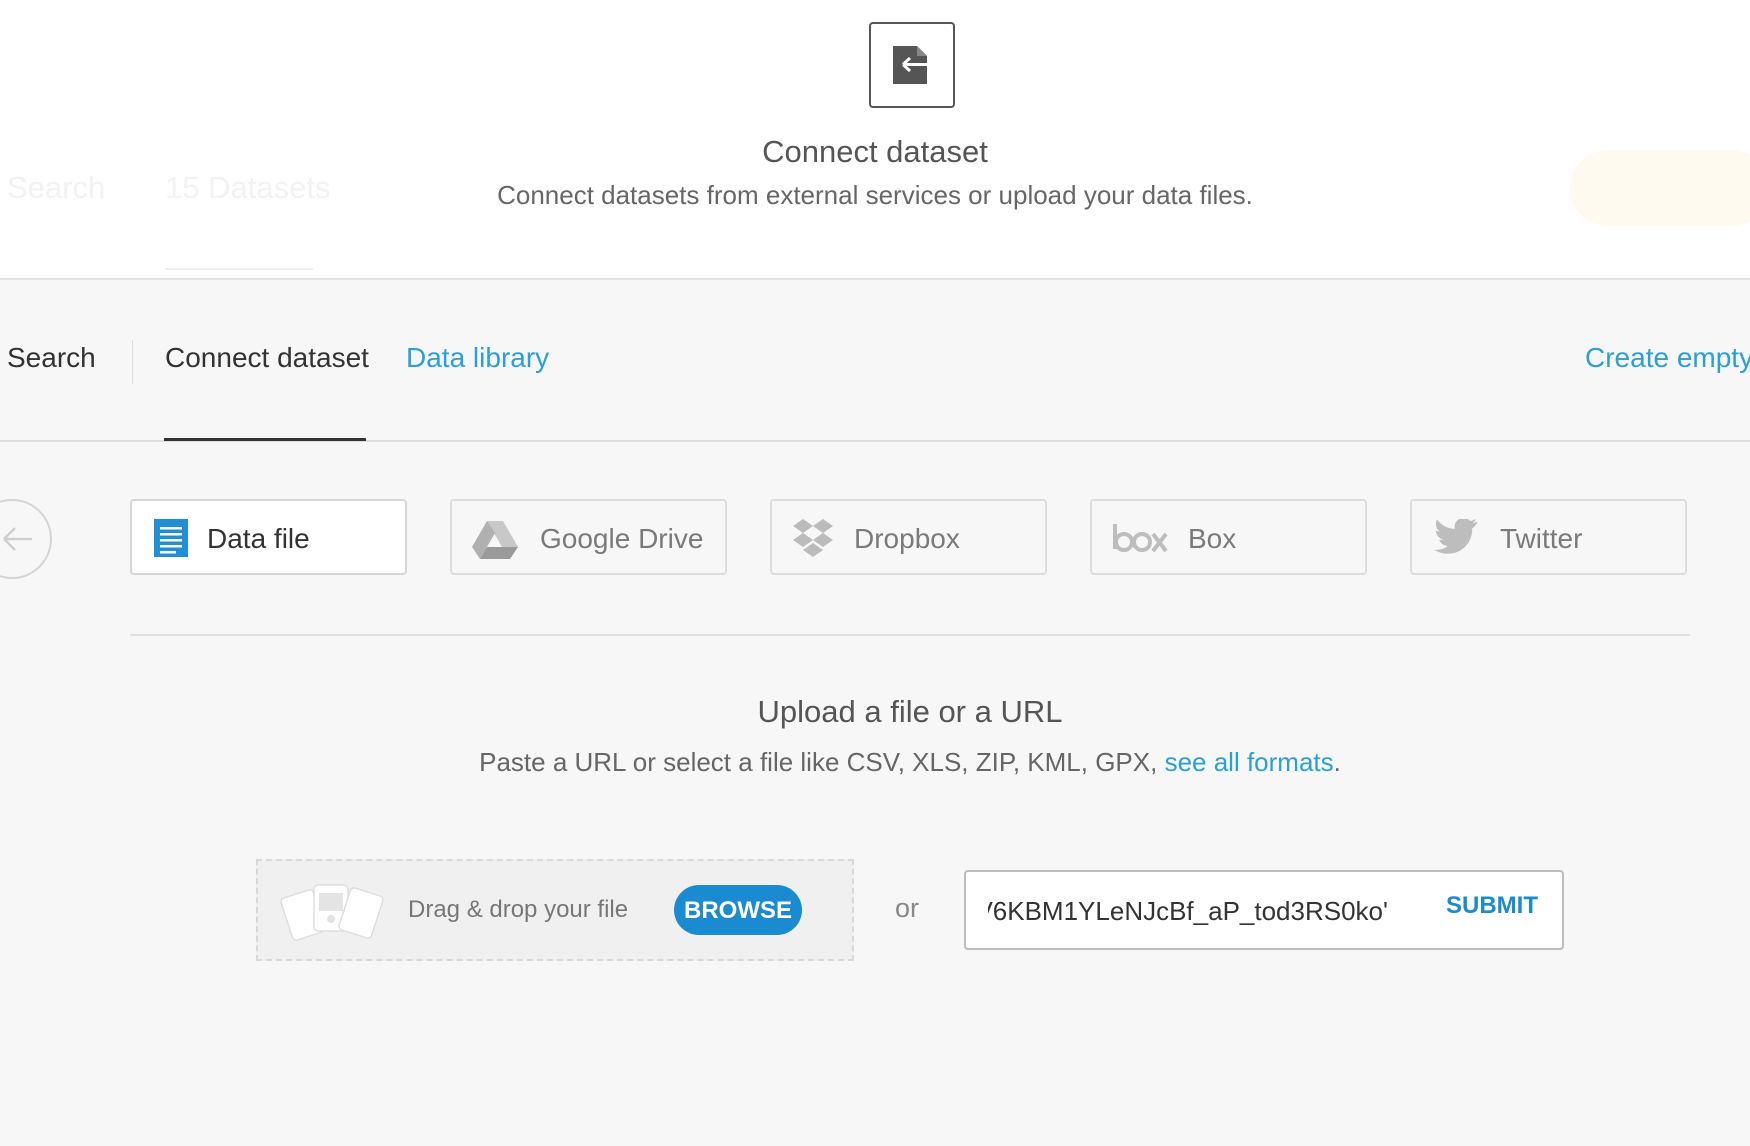  What do you see at coordinates (17, 539) in the screenshot?
I see `back-arrow-icon` at bounding box center [17, 539].